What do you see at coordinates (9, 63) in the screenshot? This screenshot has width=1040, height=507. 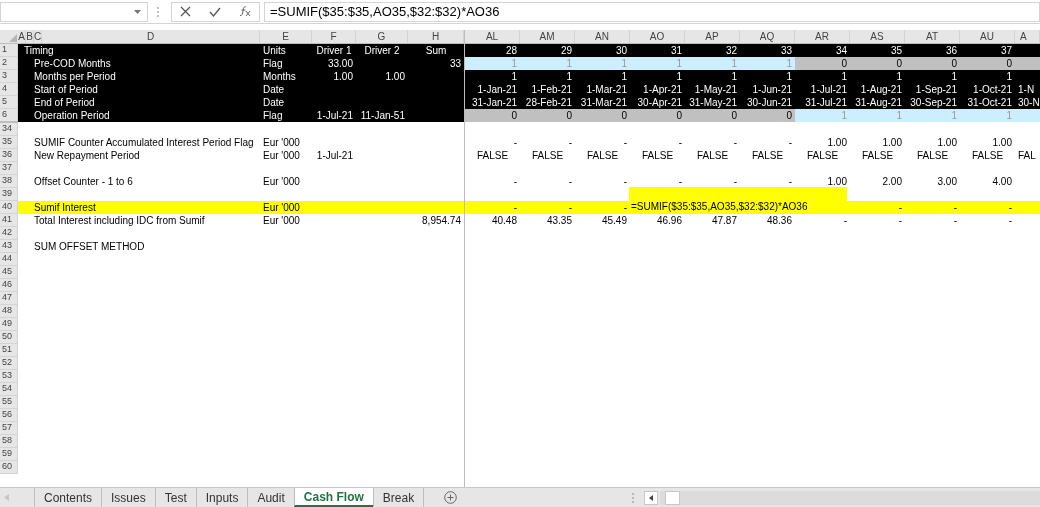 I see `row-number: 2` at bounding box center [9, 63].